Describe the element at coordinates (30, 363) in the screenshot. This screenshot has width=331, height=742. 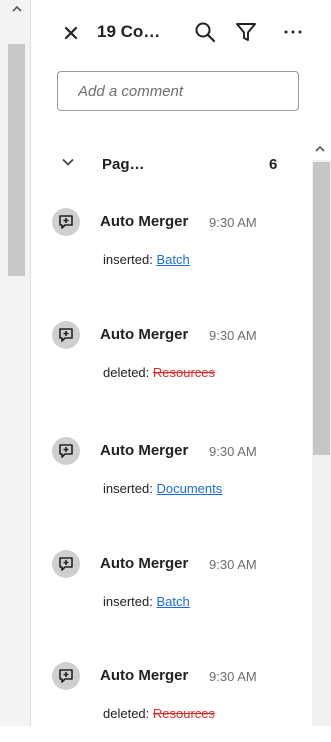
I see `panel-divider` at that location.